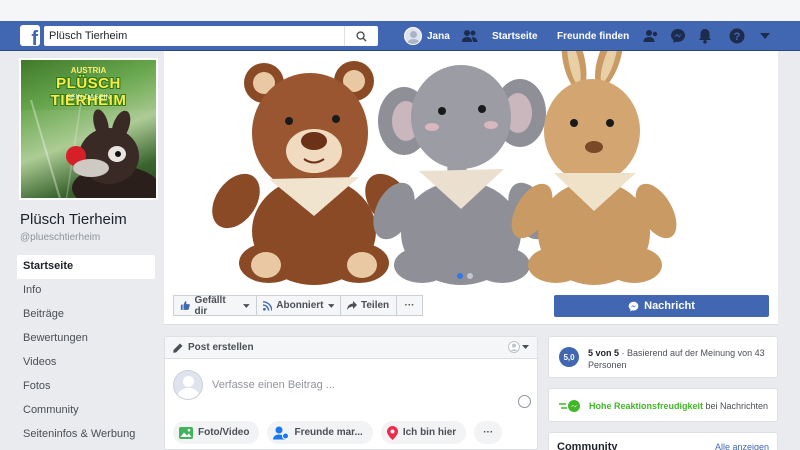 The width and height of the screenshot is (800, 450). Describe the element at coordinates (429, 432) in the screenshot. I see `checkin-label: Ich bin hier` at that location.